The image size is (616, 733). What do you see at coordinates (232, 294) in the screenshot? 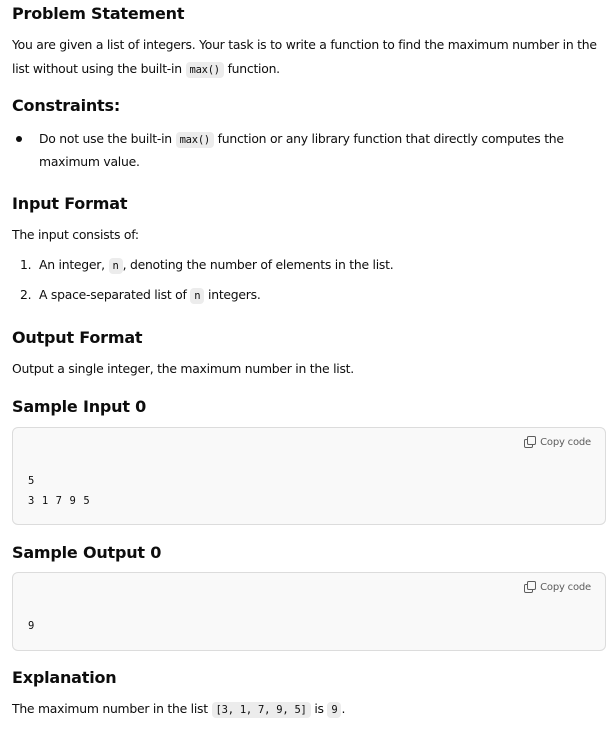
I see `item-text: integers.` at bounding box center [232, 294].